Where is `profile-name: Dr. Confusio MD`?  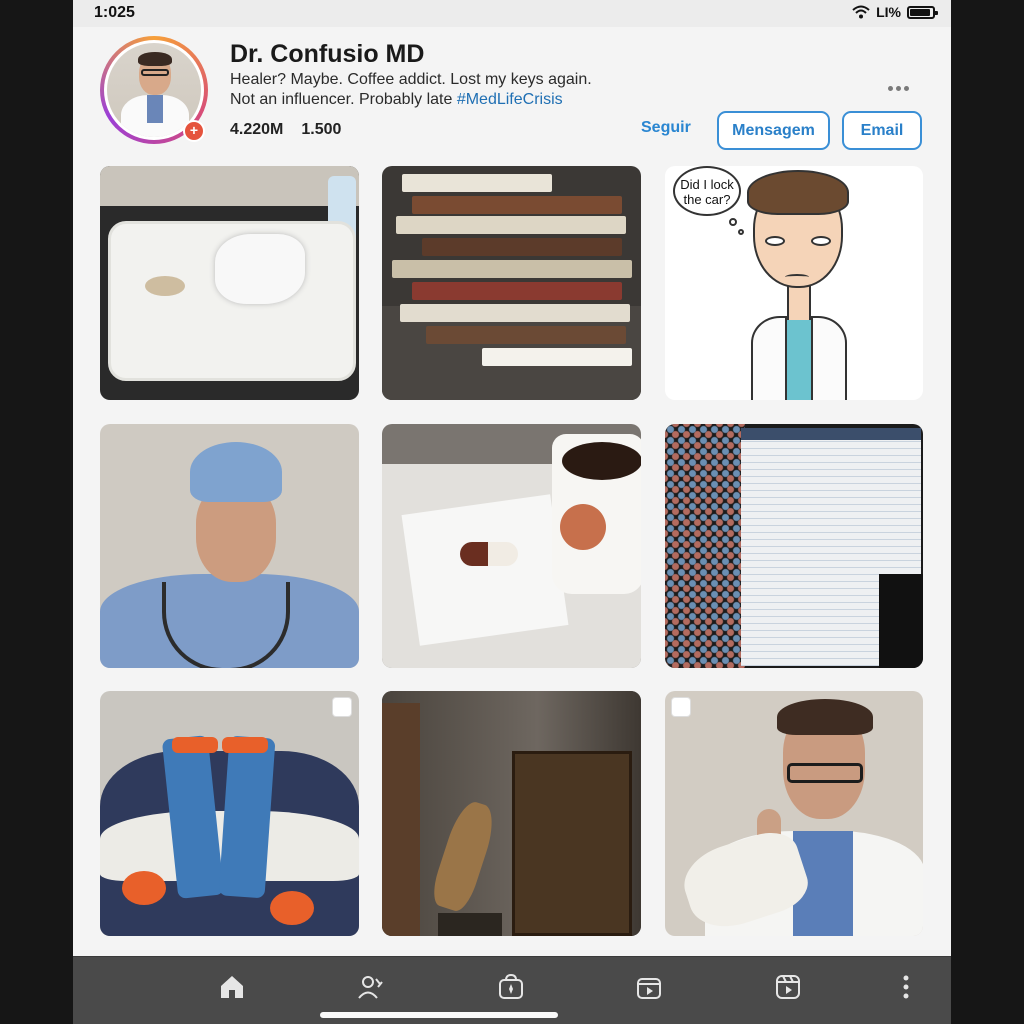 profile-name: Dr. Confusio MD is located at coordinates (327, 54).